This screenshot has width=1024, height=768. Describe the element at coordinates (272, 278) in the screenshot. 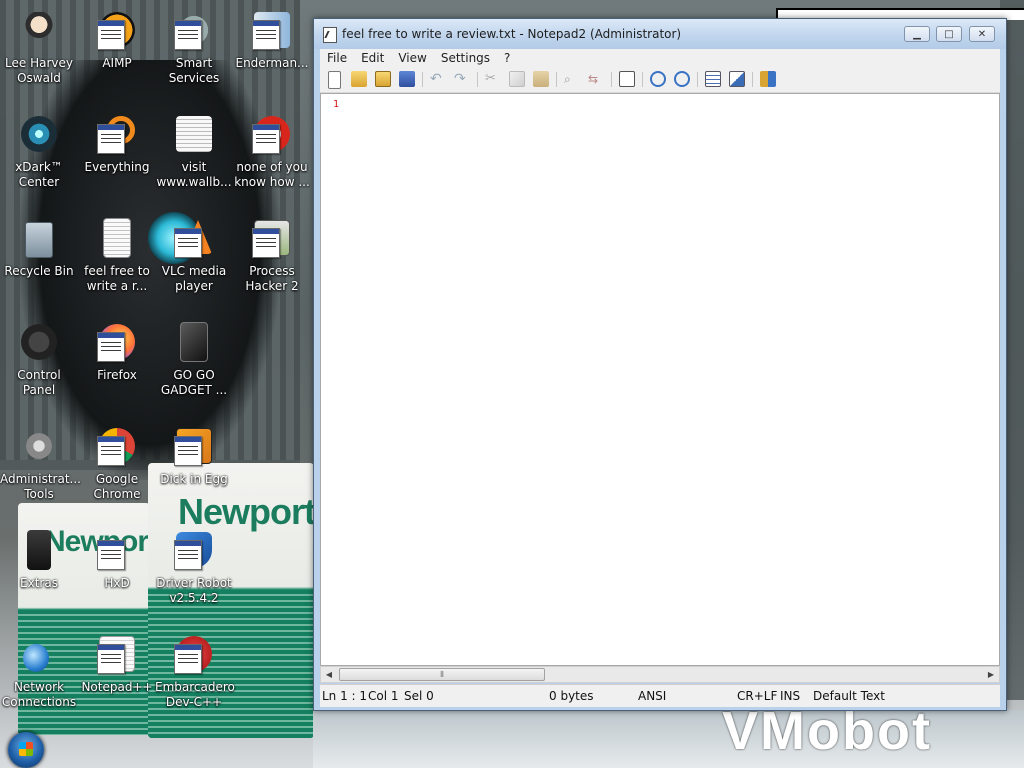

I see `icon-label: Process Hacker 2` at that location.